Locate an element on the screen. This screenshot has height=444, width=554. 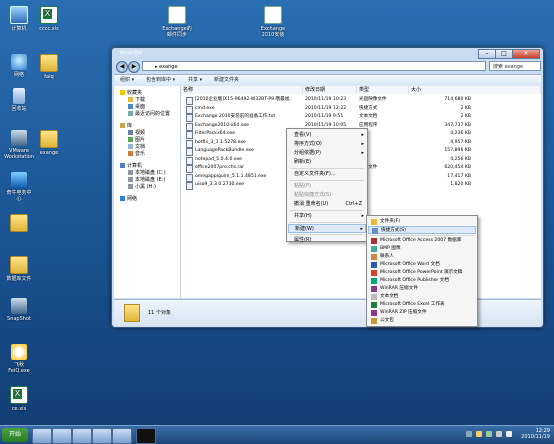
taskbar-app-cmd is located at coordinates (146, 436).